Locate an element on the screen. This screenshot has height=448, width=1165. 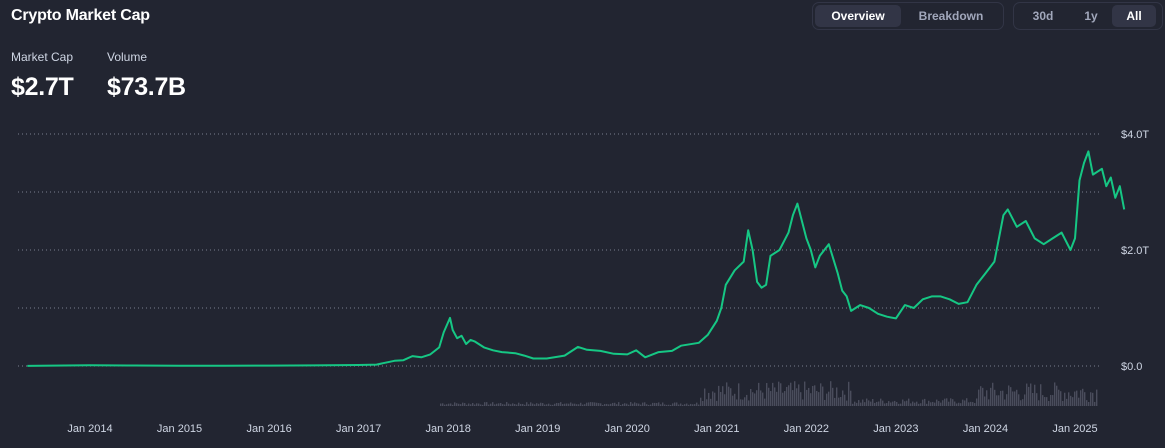
volume-layer is located at coordinates (769, 393).